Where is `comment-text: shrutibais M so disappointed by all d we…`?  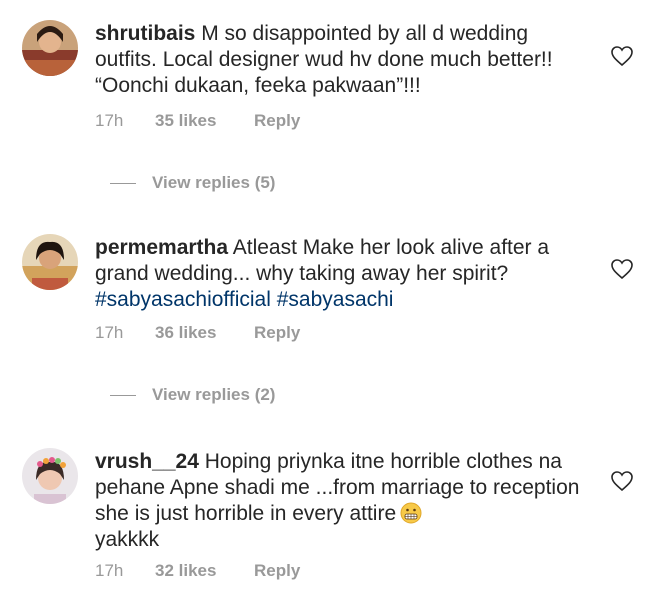
comment-text: shrutibais M so disappointed by all d we… is located at coordinates (337, 60).